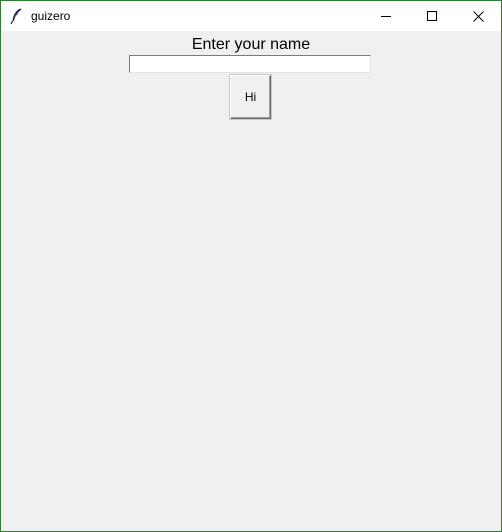 This screenshot has width=502, height=532. Describe the element at coordinates (251, 44) in the screenshot. I see `name-prompt-label: Enter your name` at that location.